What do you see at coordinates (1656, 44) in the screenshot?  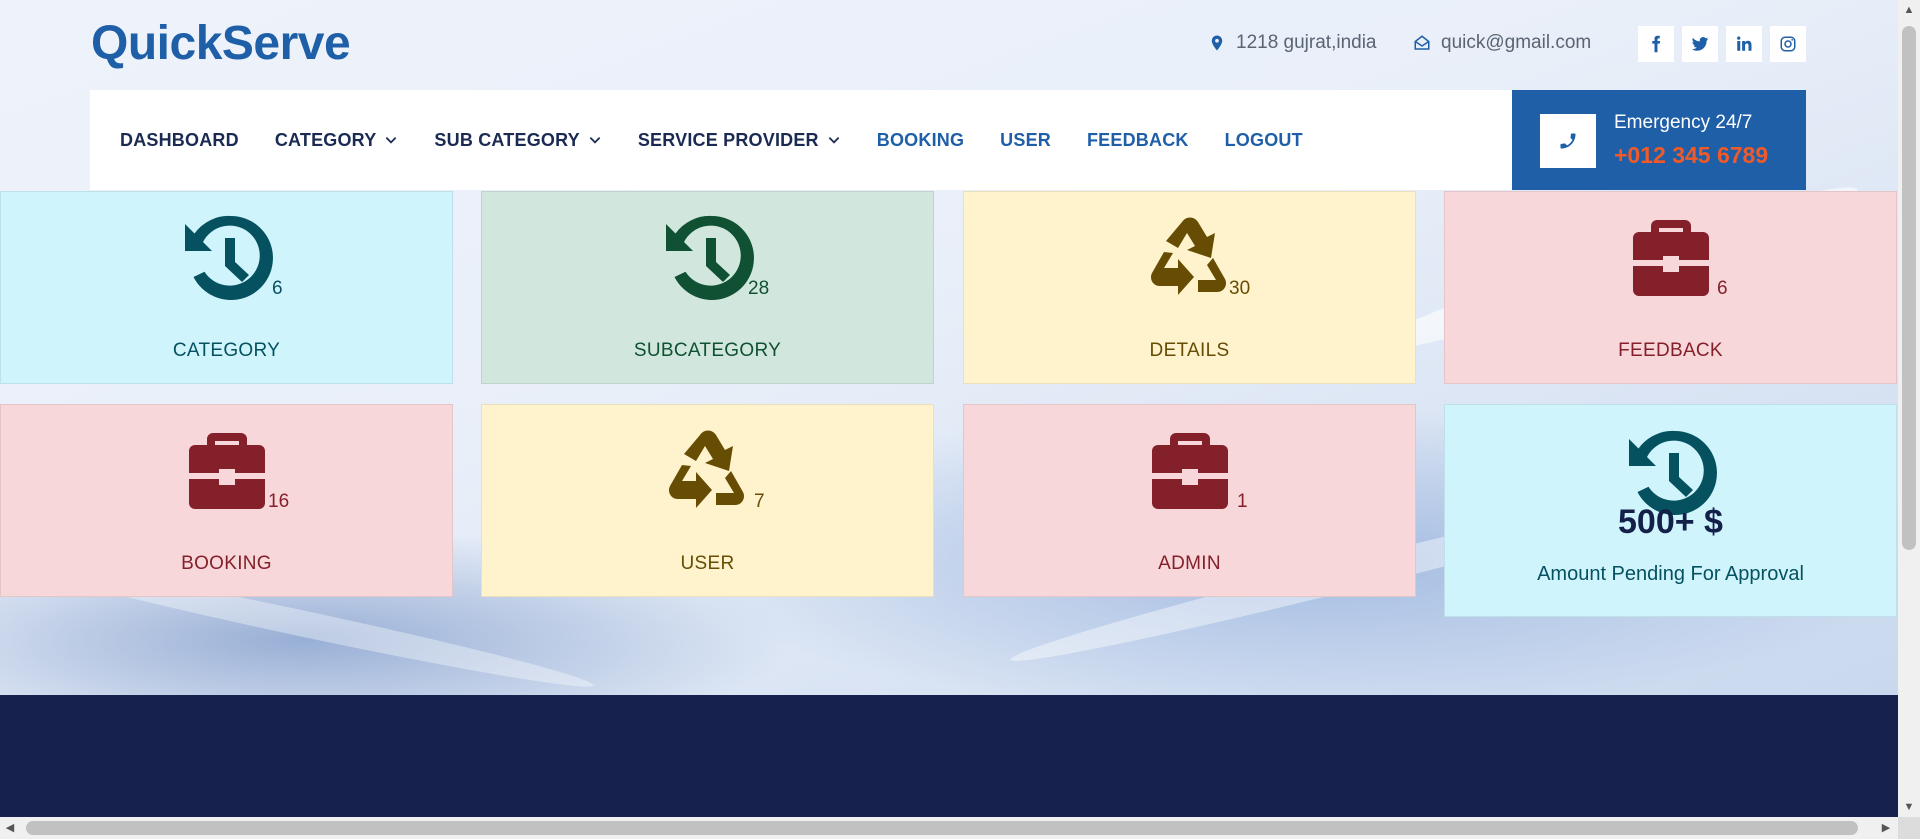 I see `facebook-icon` at bounding box center [1656, 44].